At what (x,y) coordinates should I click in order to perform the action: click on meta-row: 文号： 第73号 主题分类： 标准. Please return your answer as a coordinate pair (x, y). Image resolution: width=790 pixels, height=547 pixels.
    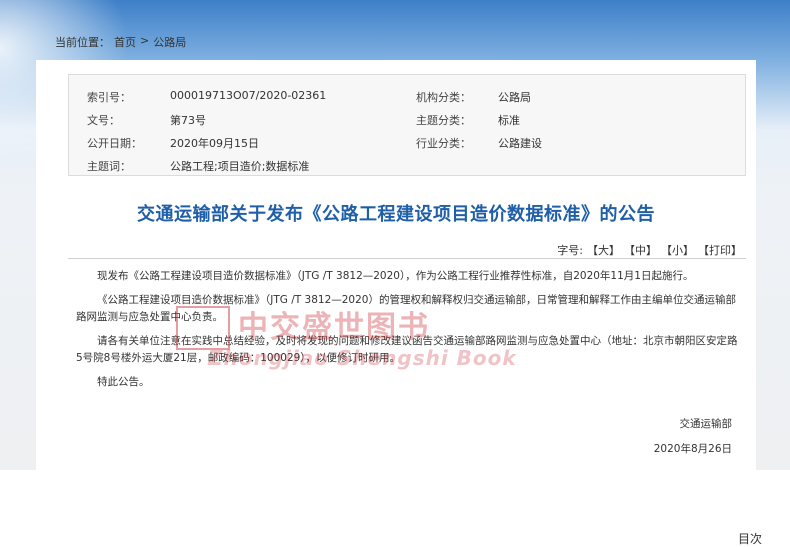
    Looking at the image, I should click on (407, 121).